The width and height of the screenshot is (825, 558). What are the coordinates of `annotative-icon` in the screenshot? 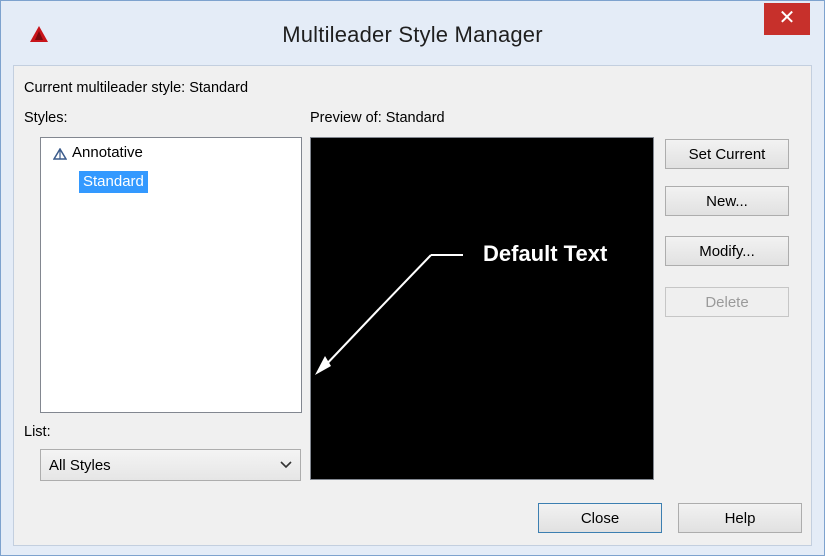 It's located at (60, 154).